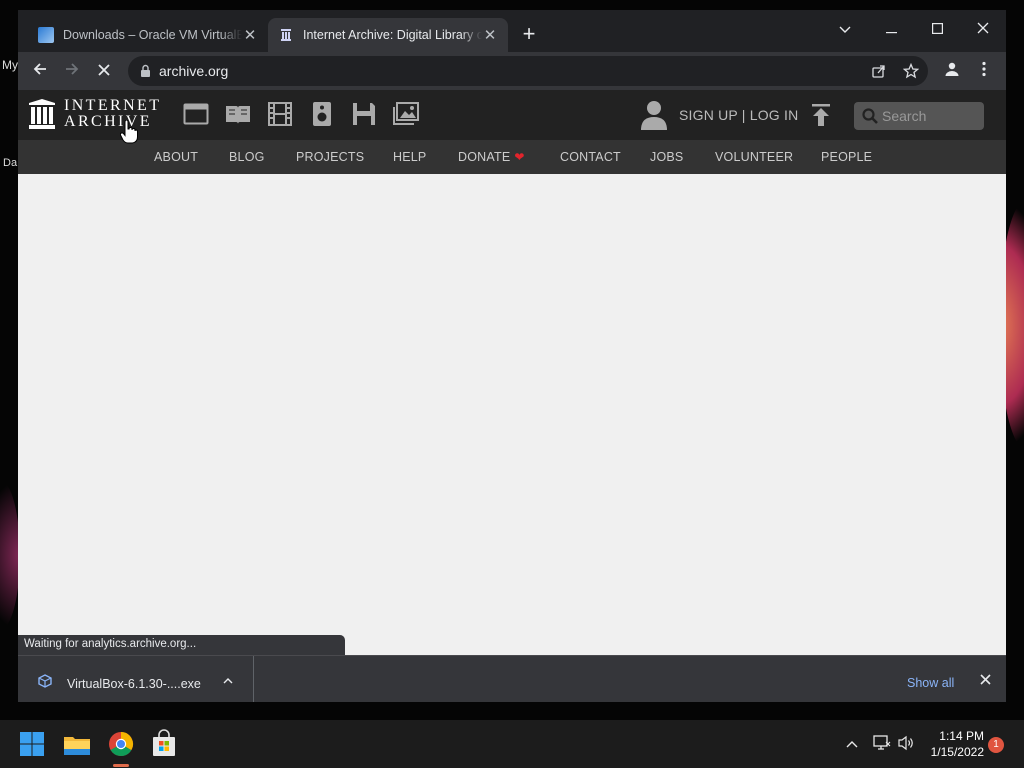 Image resolution: width=1024 pixels, height=768 pixels. What do you see at coordinates (10, 65) in the screenshot?
I see `desktop-label-my: My` at bounding box center [10, 65].